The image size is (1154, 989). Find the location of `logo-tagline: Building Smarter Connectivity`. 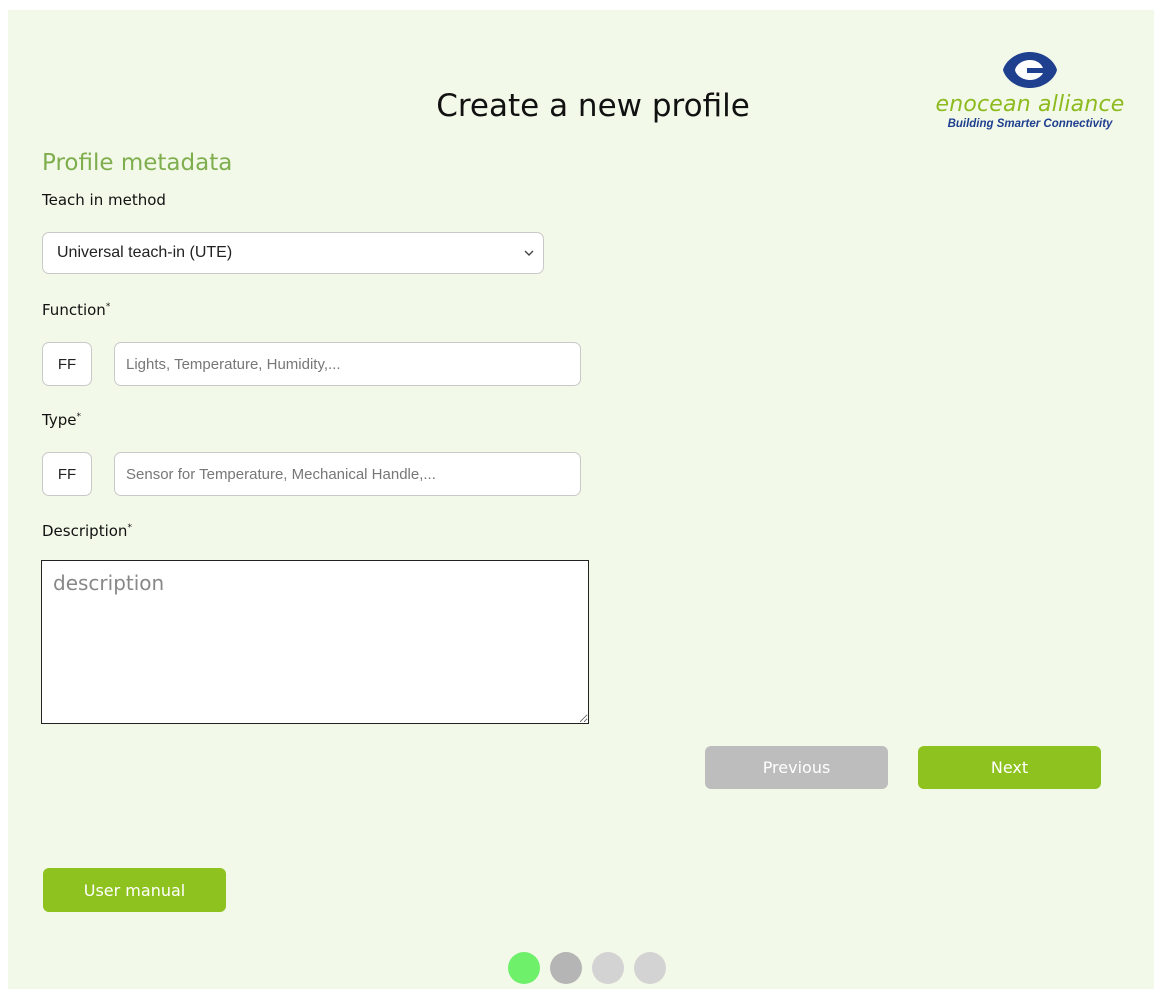

logo-tagline: Building Smarter Connectivity is located at coordinates (1030, 124).